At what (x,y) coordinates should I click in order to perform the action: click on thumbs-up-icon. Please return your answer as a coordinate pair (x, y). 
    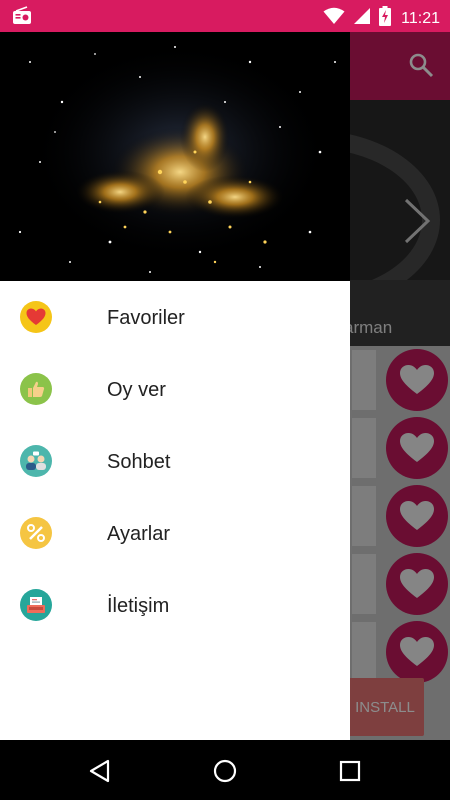
    Looking at the image, I should click on (36, 389).